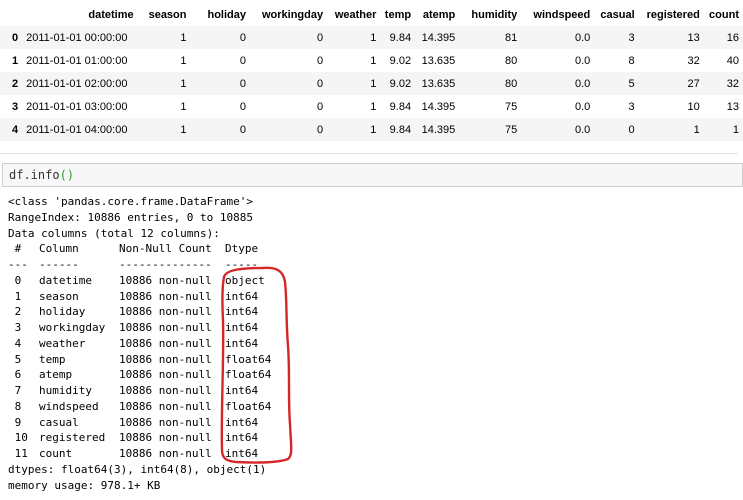 This screenshot has height=500, width=743. I want to click on row-index: 1, so click(15, 60).